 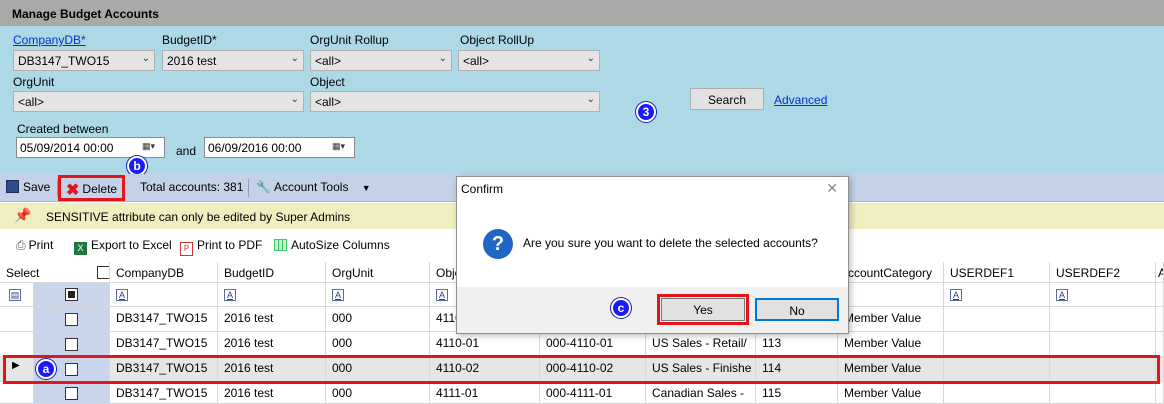 I want to click on save-button: Save, so click(x=28, y=187).